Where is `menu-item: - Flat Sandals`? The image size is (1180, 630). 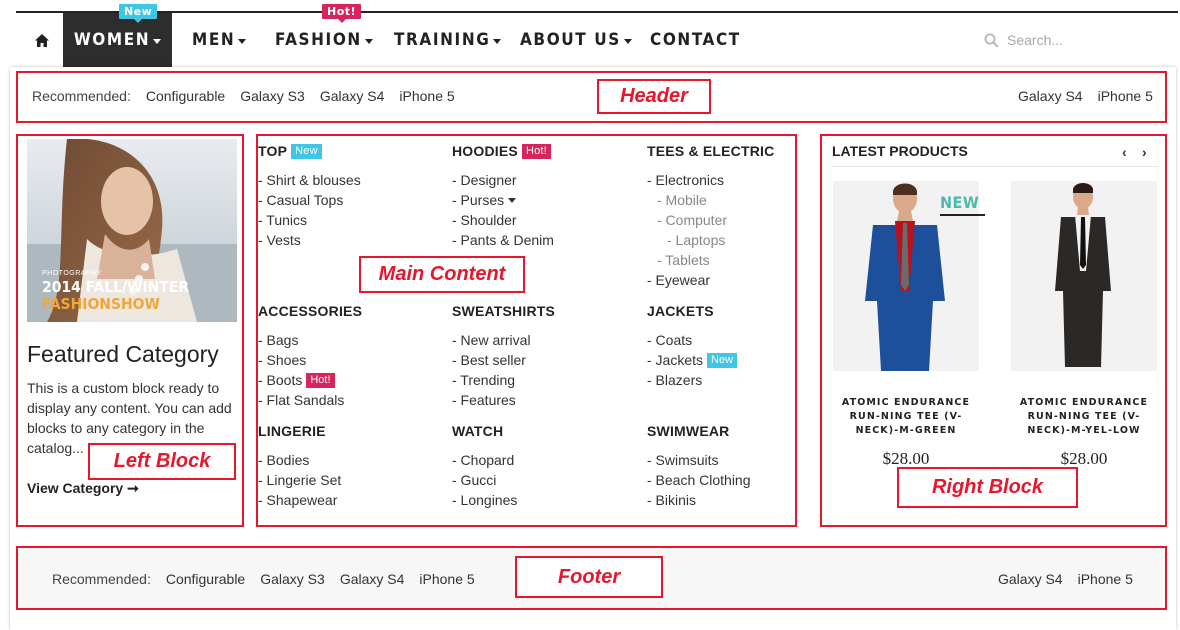
menu-item: - Flat Sandals is located at coordinates (301, 400).